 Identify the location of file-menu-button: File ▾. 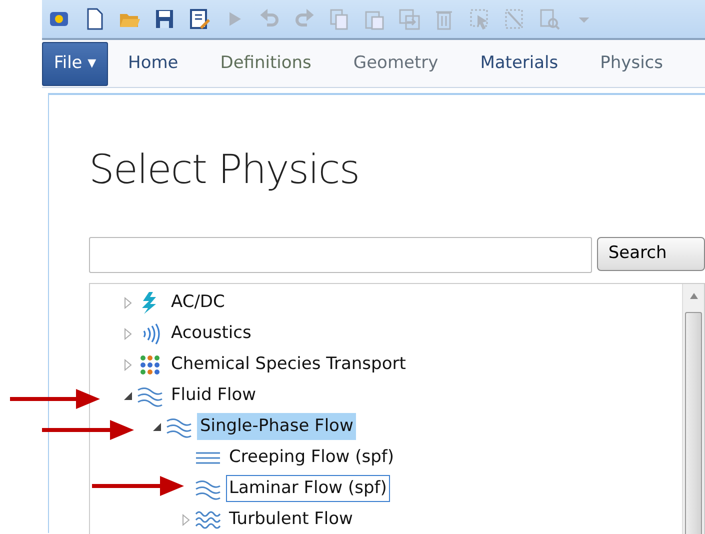
(75, 64).